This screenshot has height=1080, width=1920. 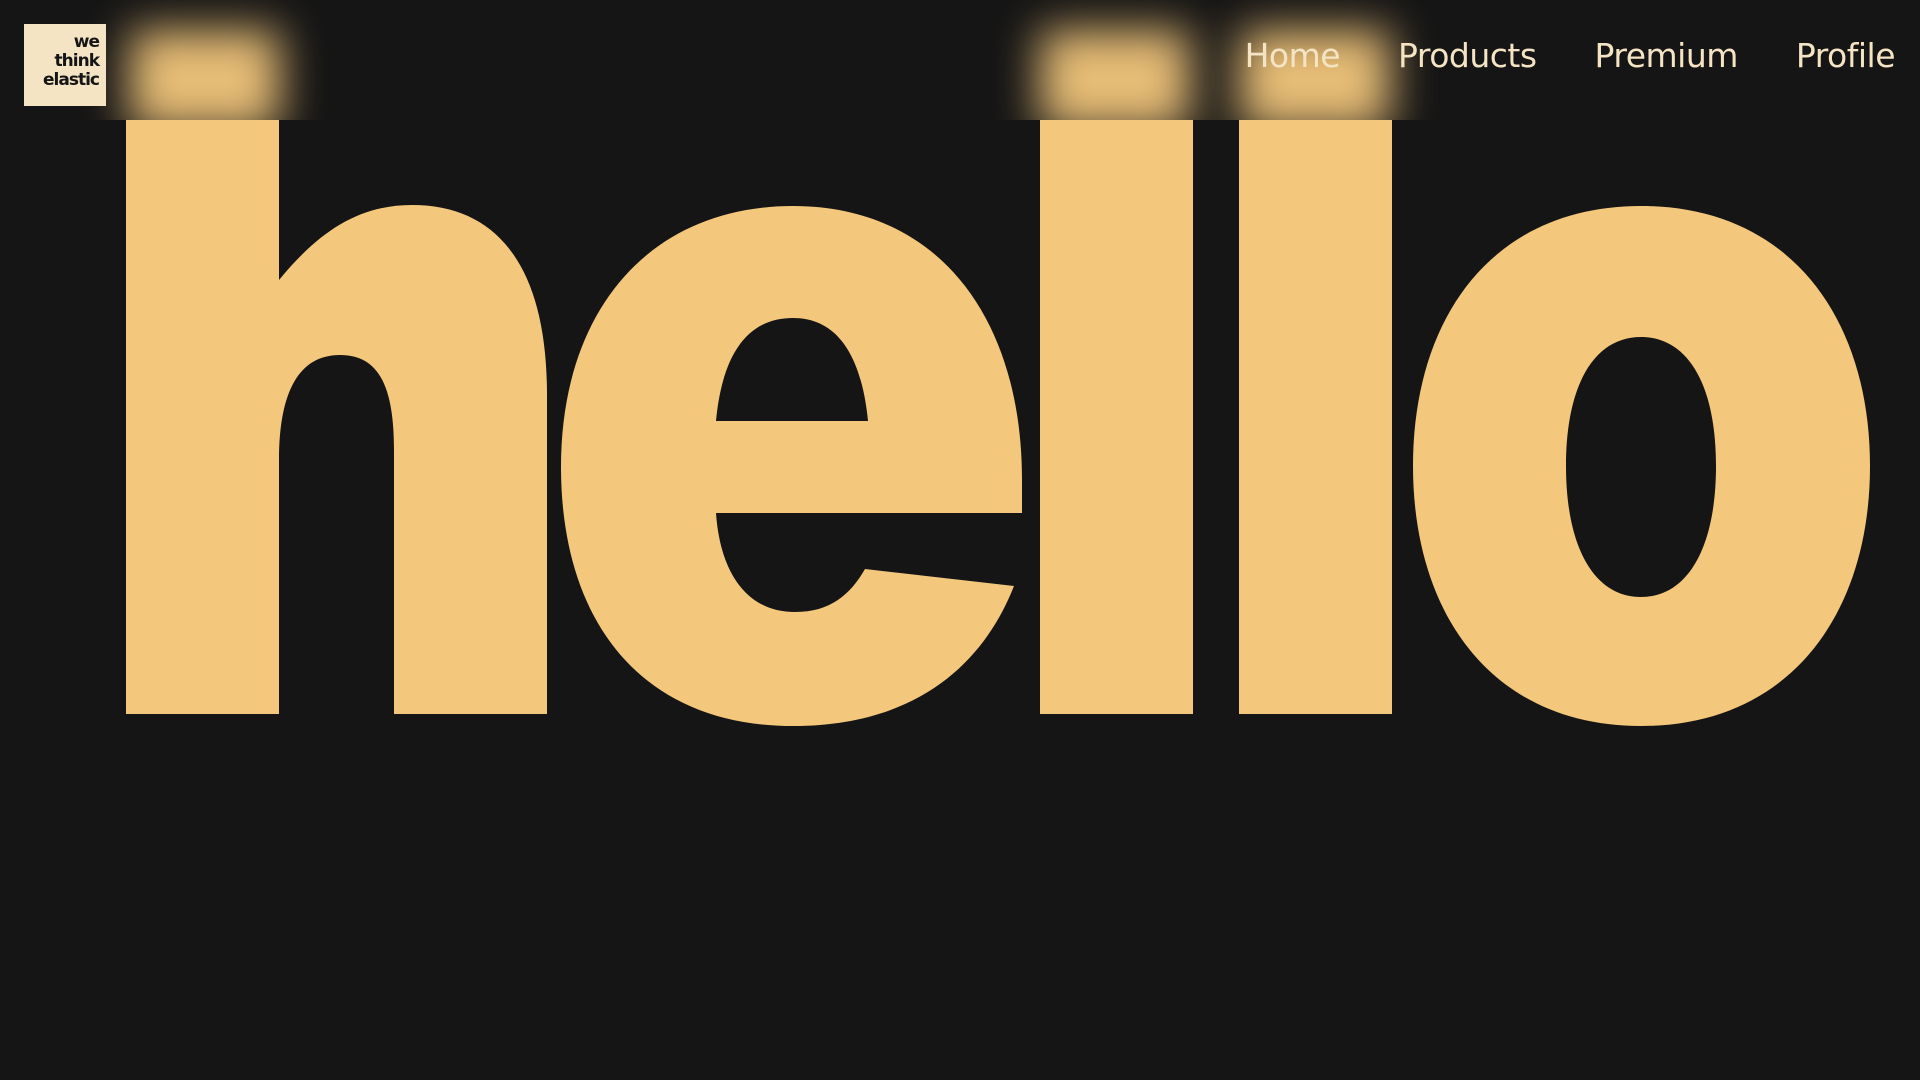 I want to click on hero-letter-l2, so click(x=1315, y=417).